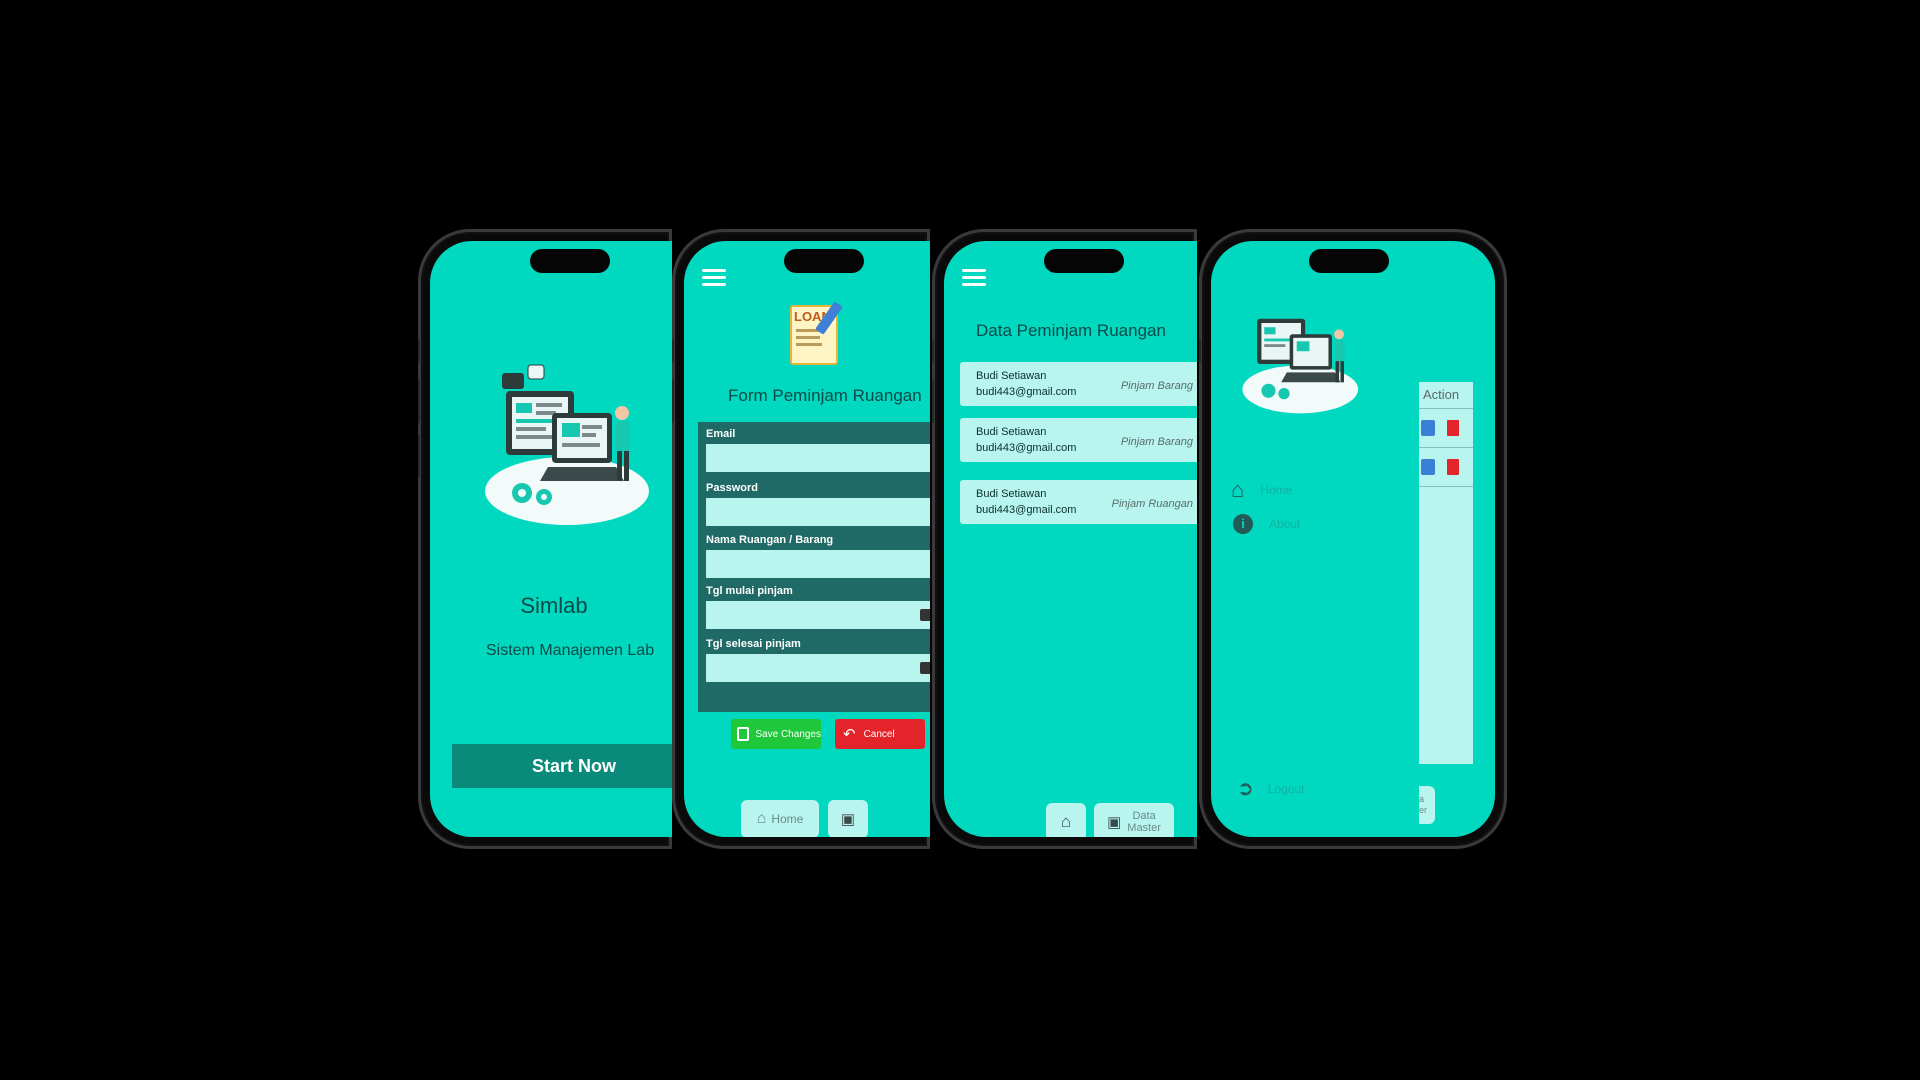 This screenshot has height=1080, width=1920. I want to click on drawer-item-about: i About, so click(1266, 524).